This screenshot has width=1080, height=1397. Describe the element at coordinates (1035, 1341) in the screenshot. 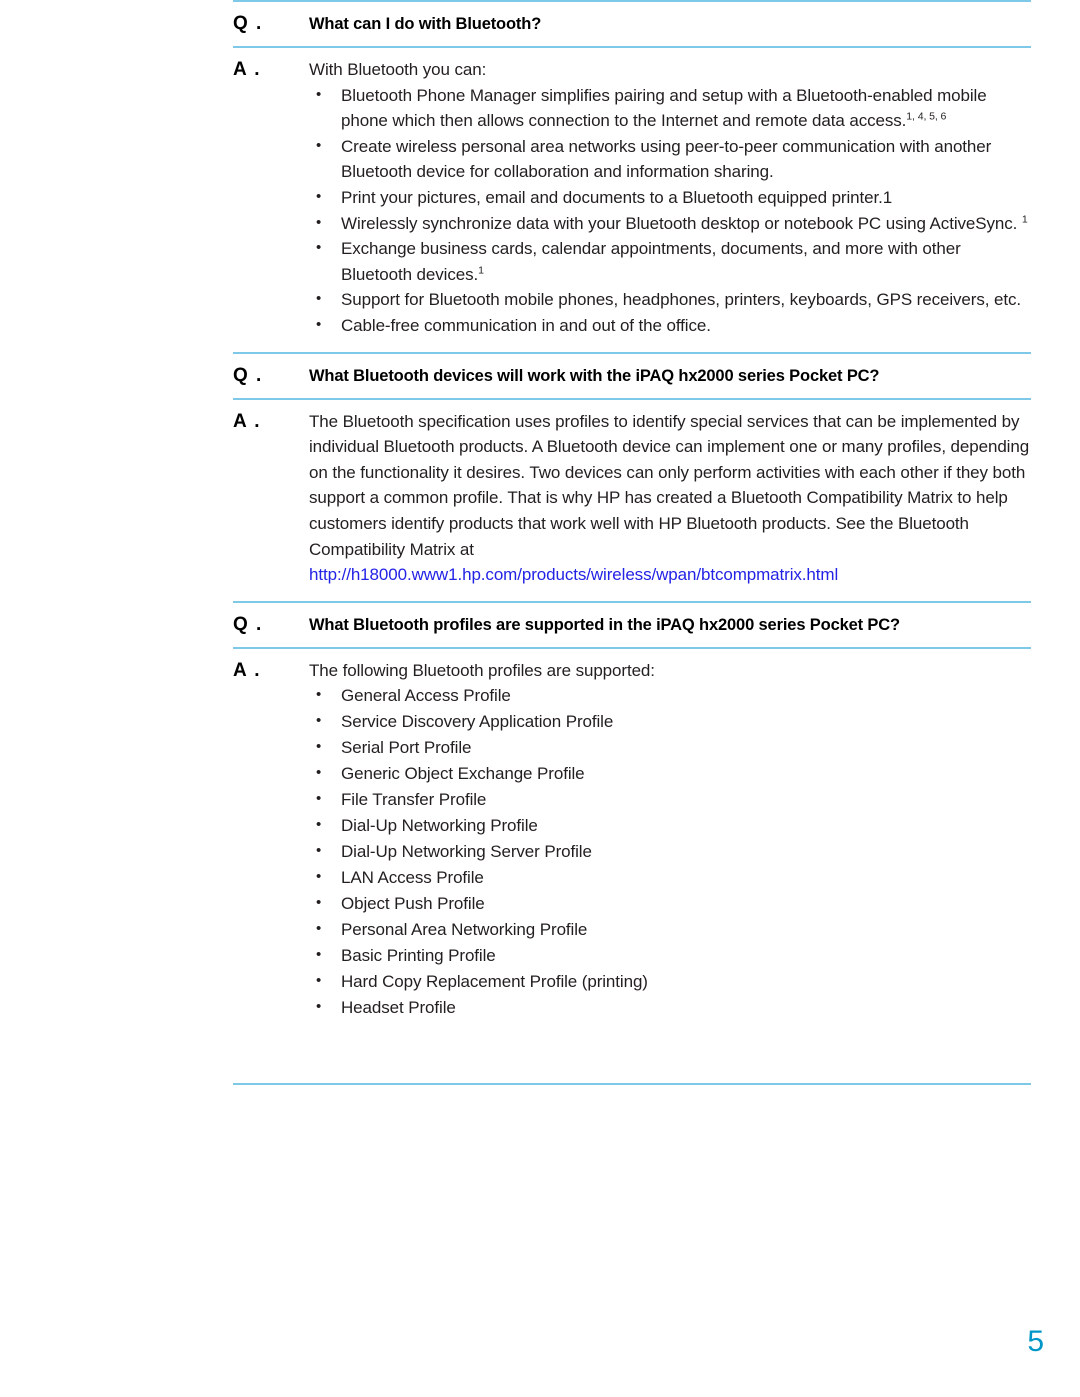

I see `page-number: 5` at that location.